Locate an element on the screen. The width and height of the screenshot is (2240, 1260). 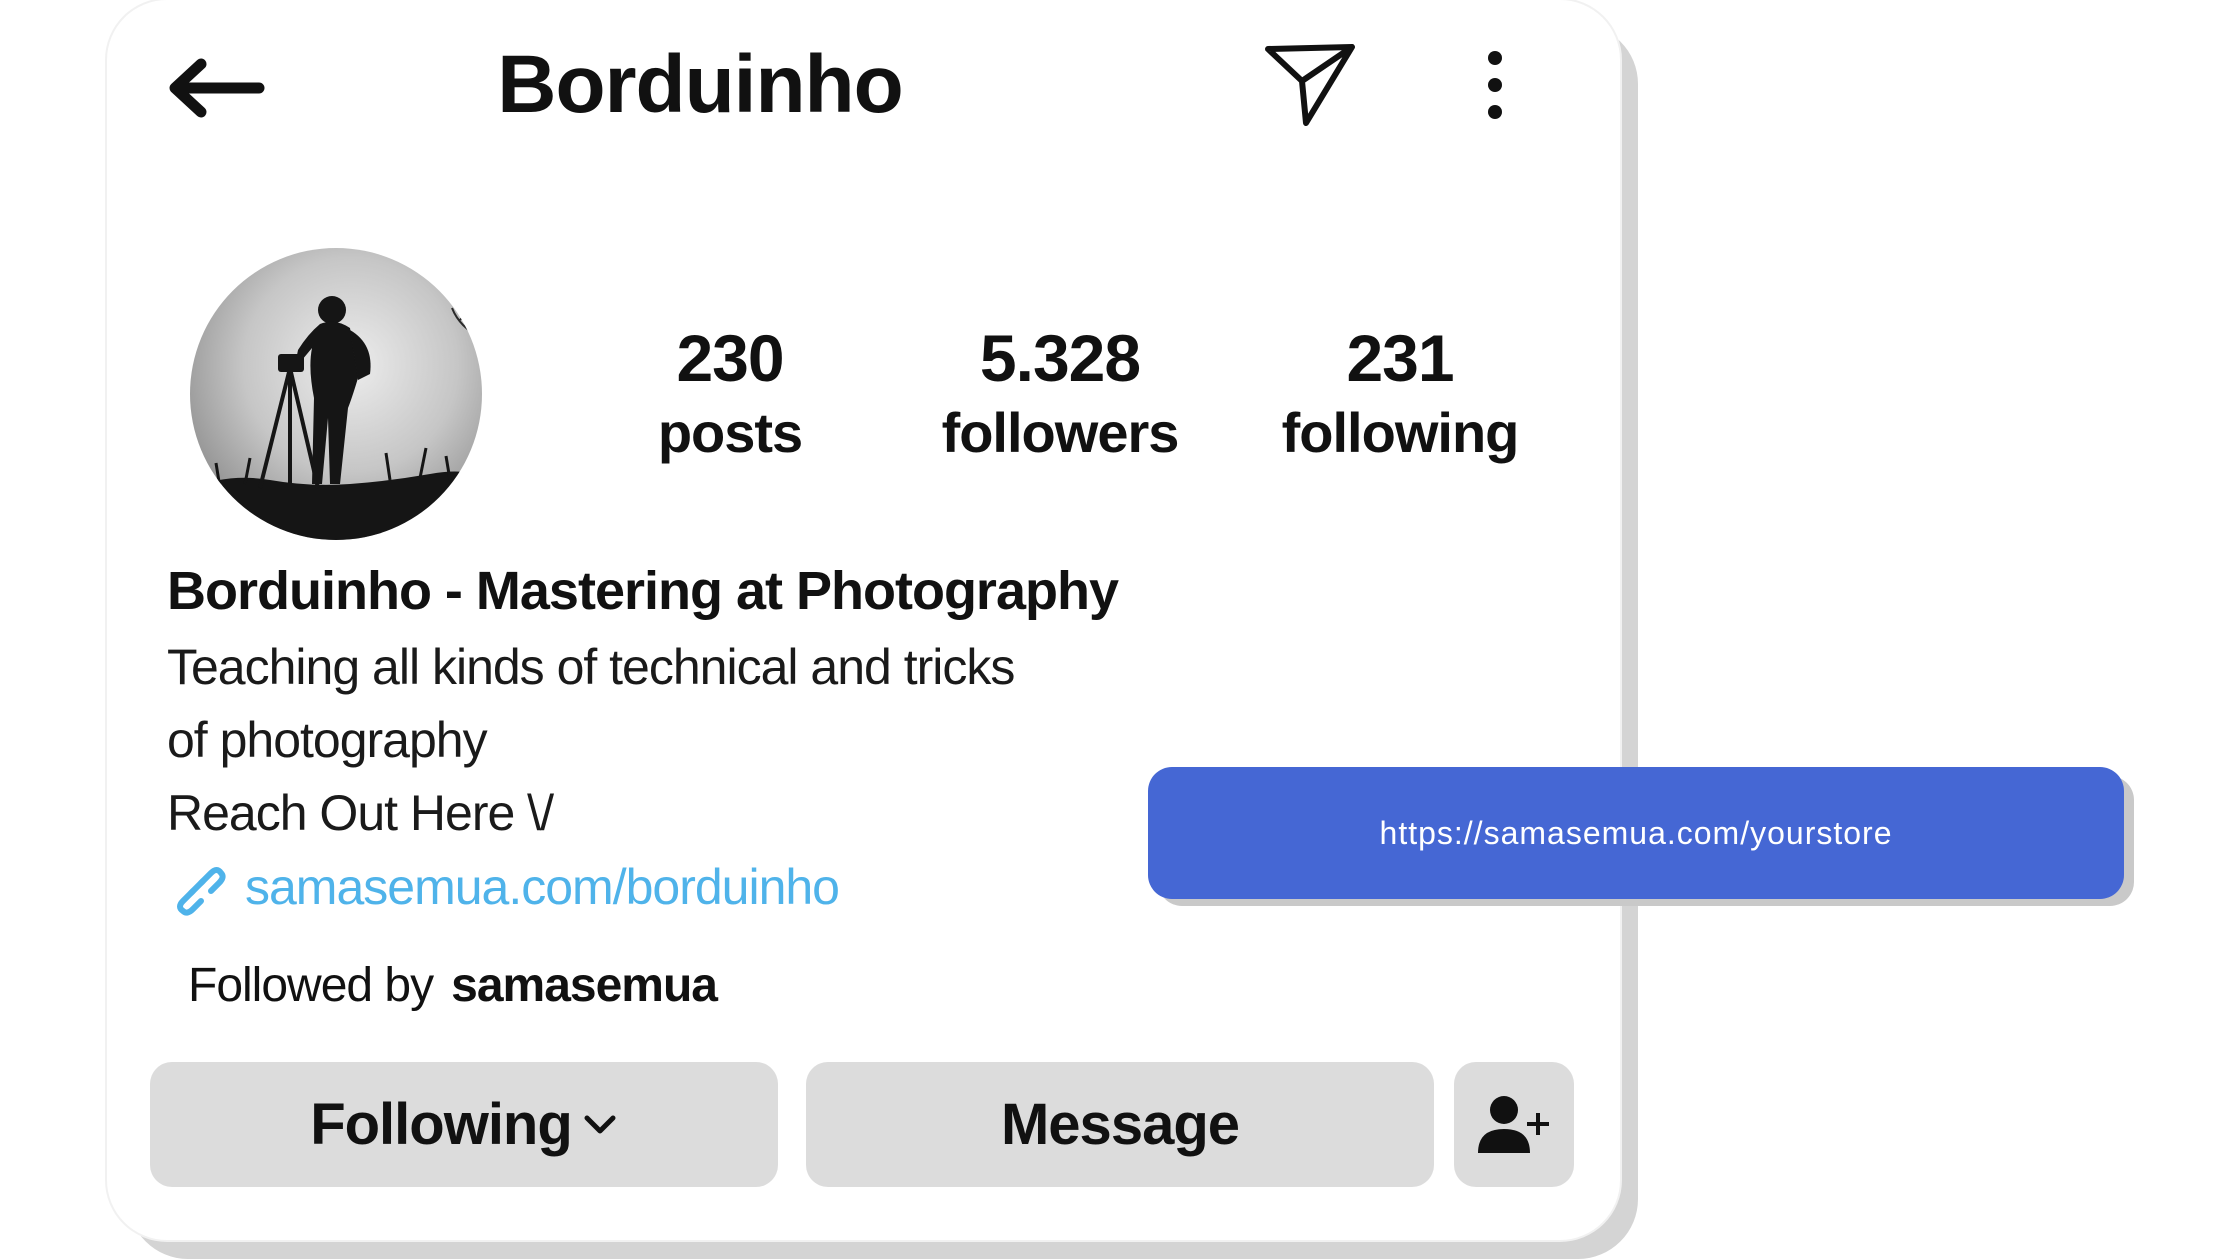
message-button-label: Message is located at coordinates (1120, 1124).